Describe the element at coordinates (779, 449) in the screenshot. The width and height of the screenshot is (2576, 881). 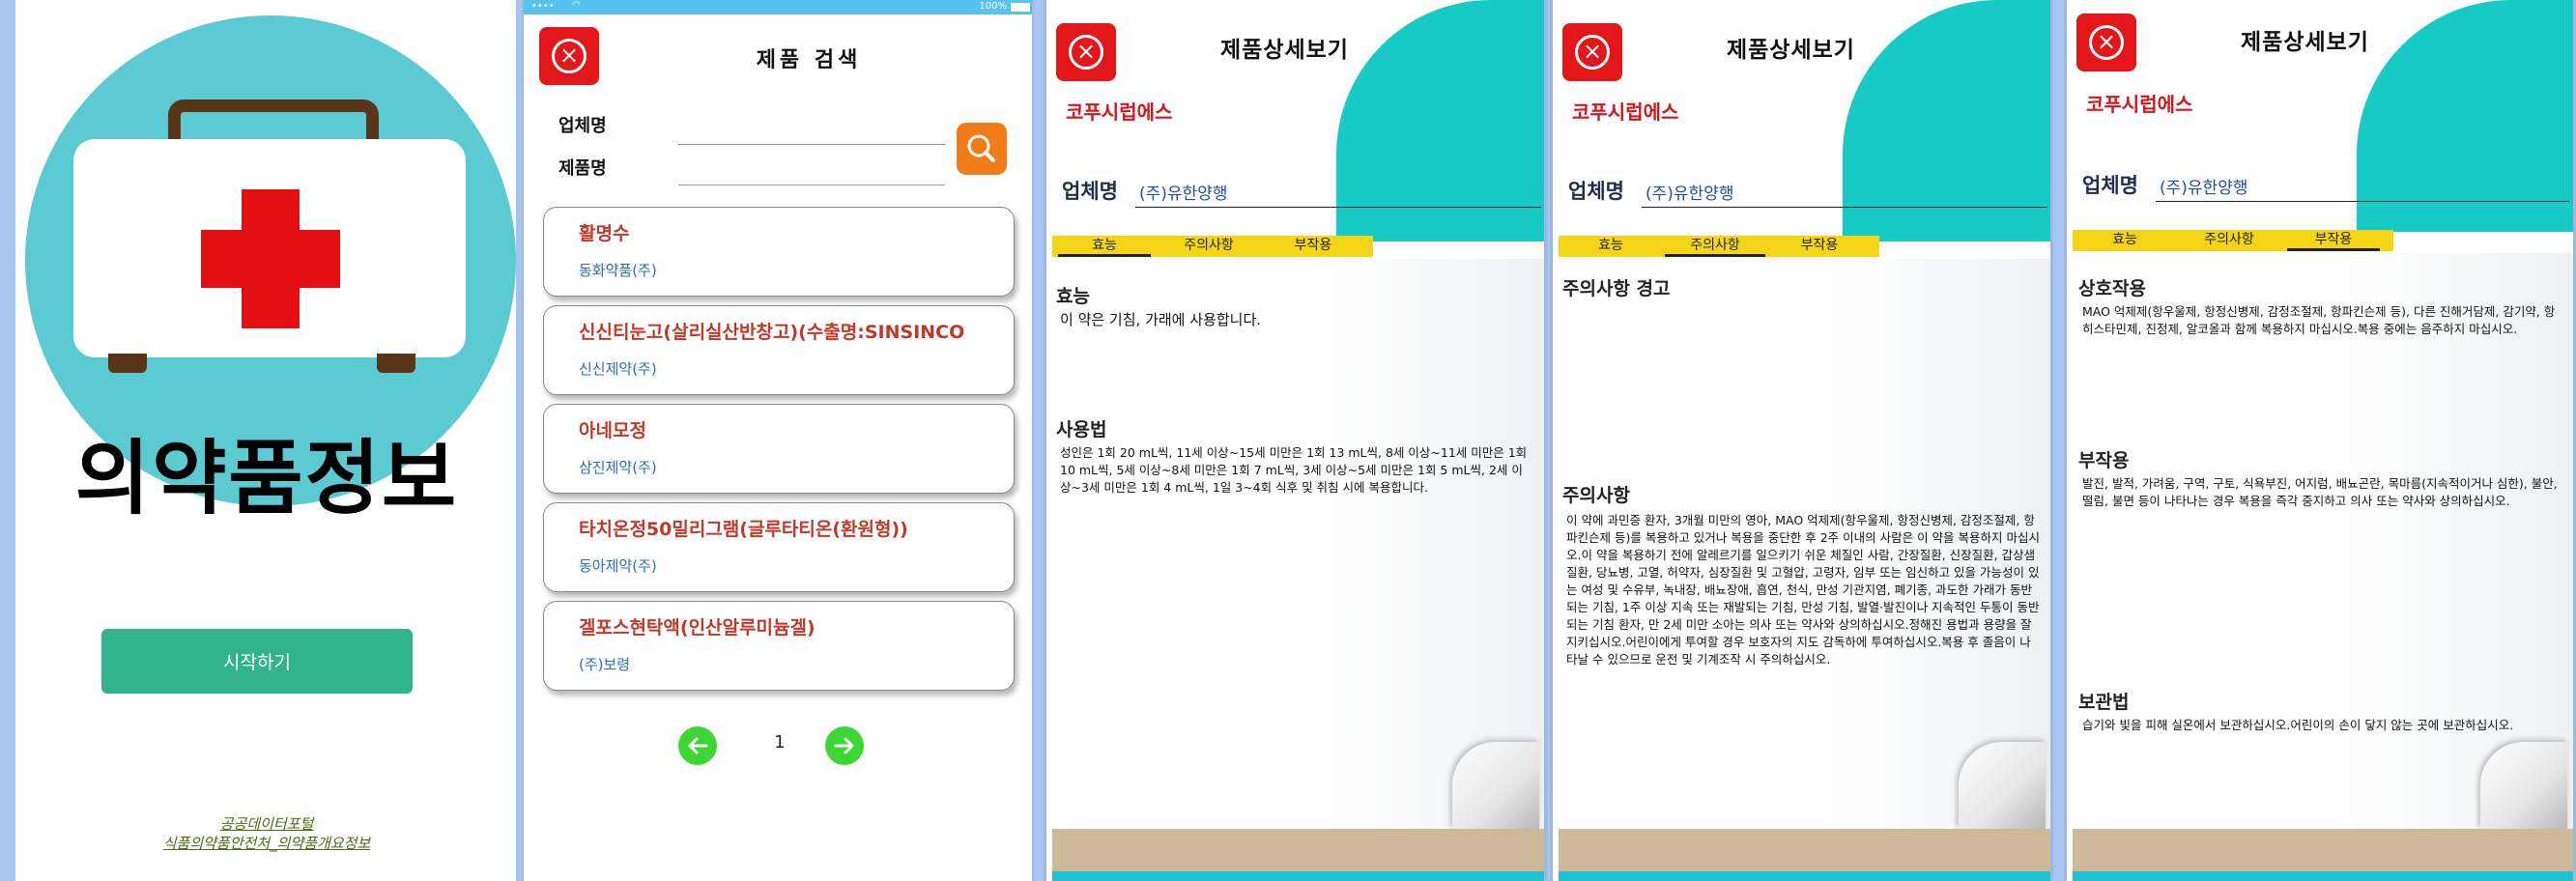
I see `result-card: 아네모정 삼진제약(주)` at that location.